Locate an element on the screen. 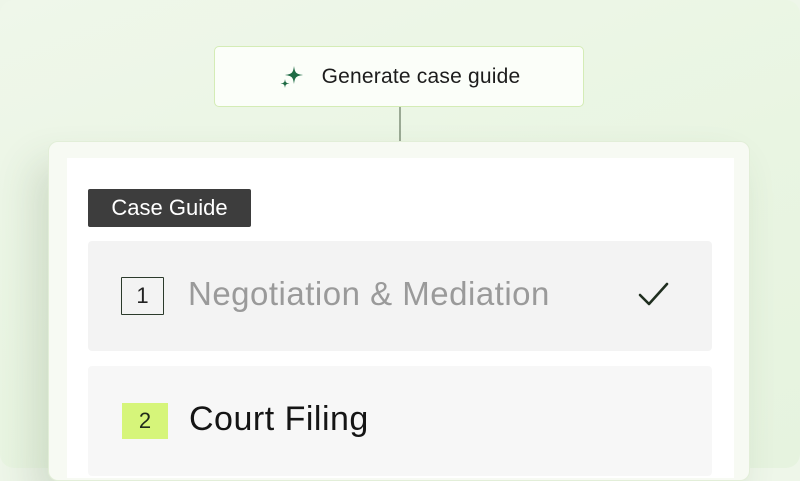 This screenshot has height=481, width=800. step-number-badge: 1 is located at coordinates (142, 296).